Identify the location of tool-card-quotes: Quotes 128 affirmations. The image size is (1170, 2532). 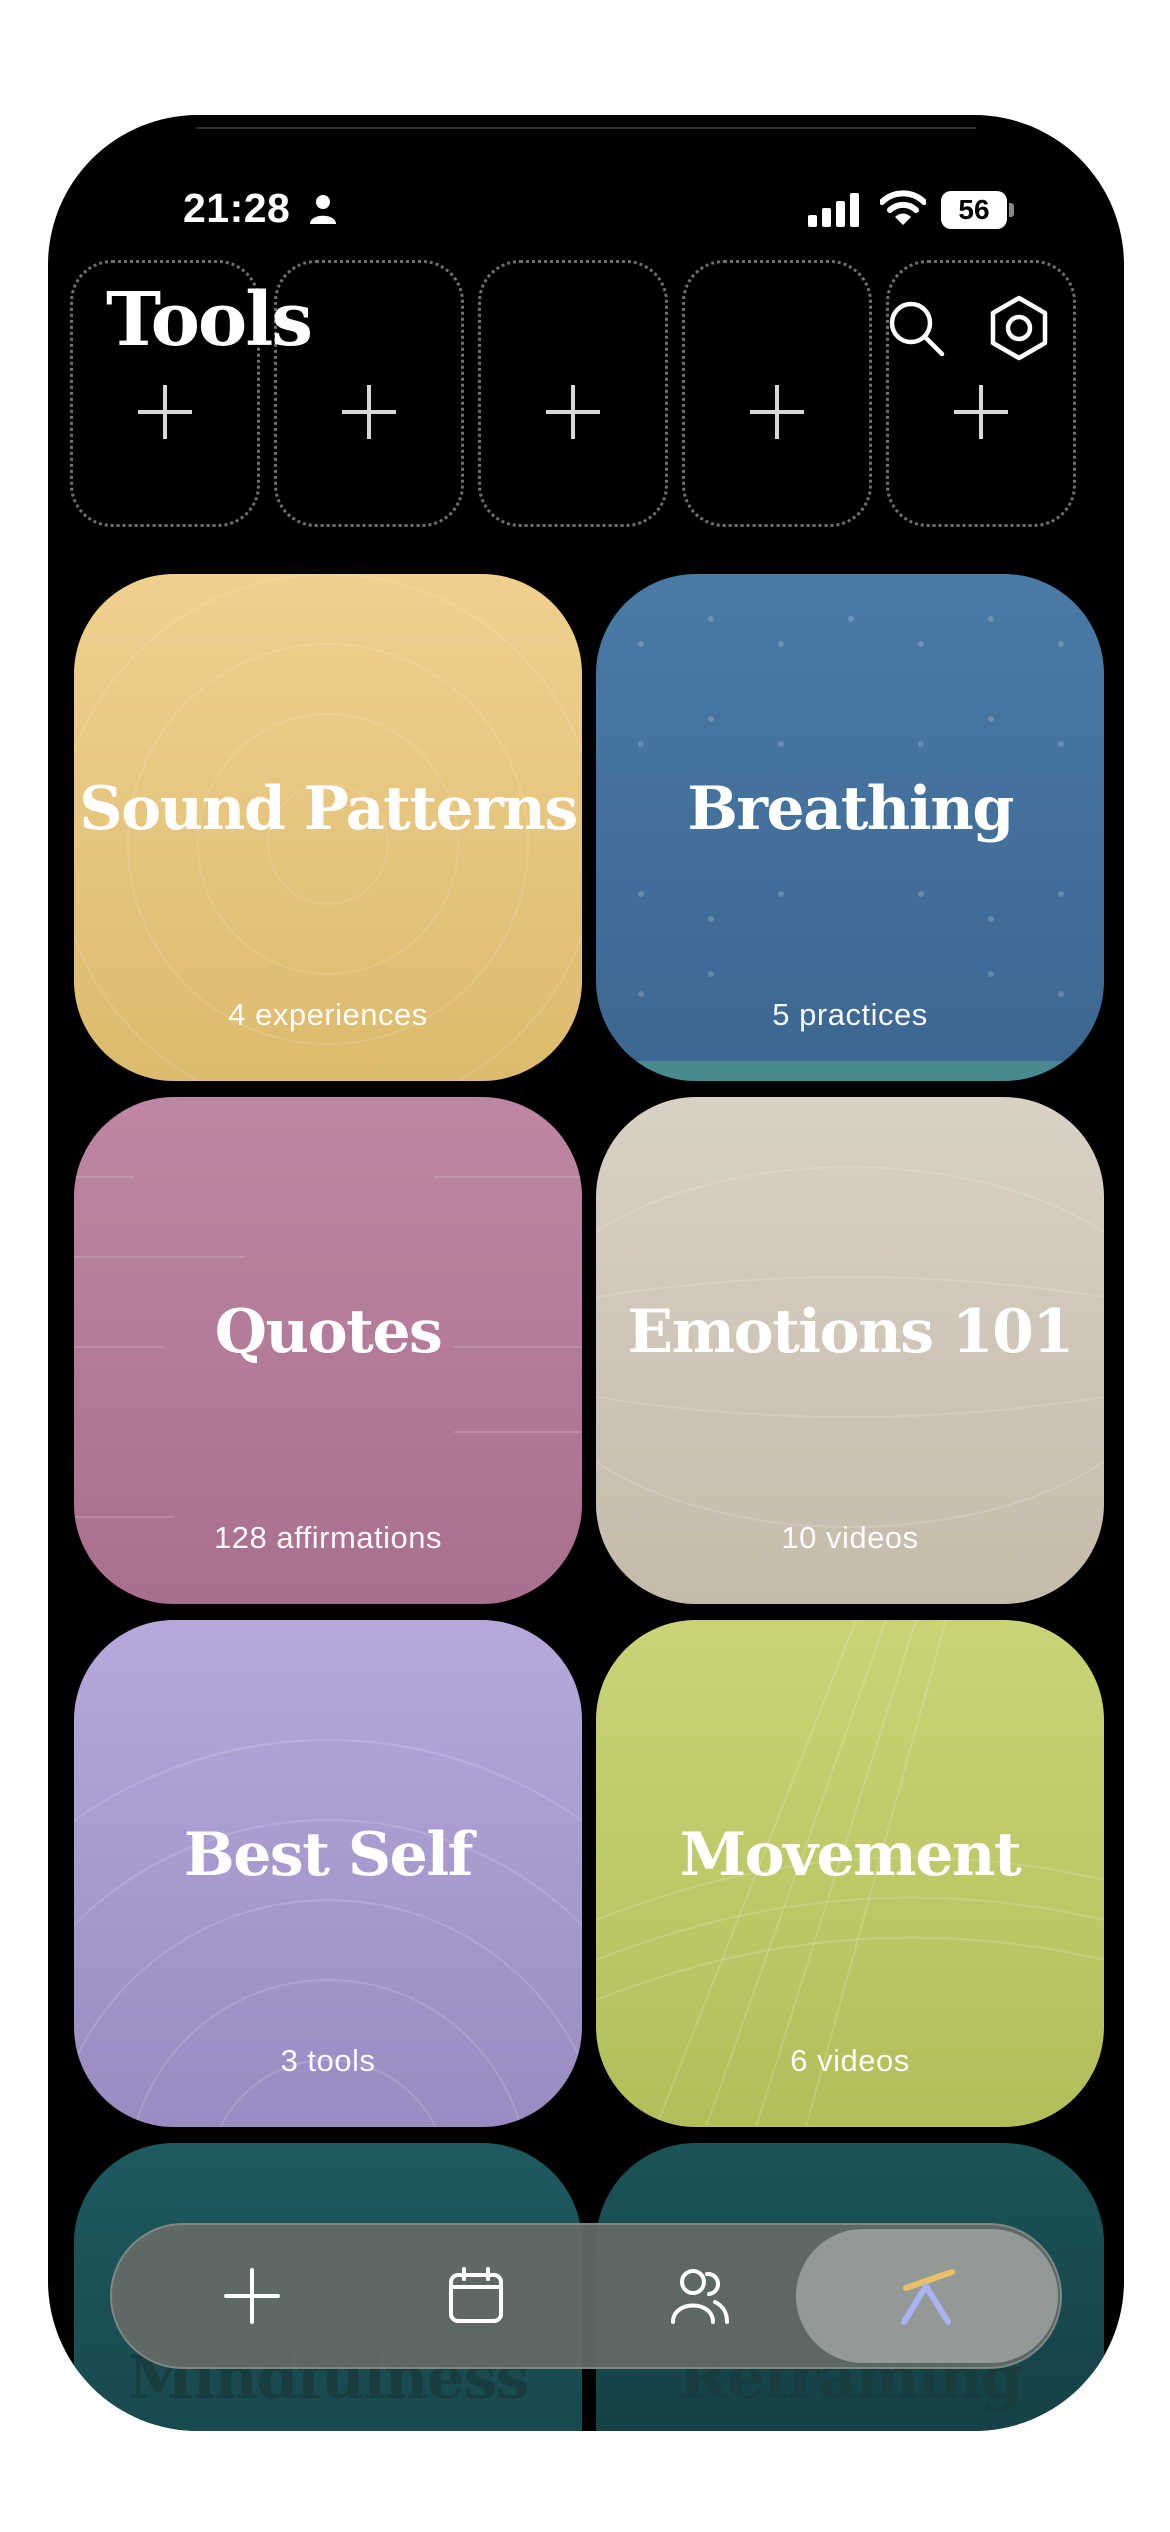
(328, 1350).